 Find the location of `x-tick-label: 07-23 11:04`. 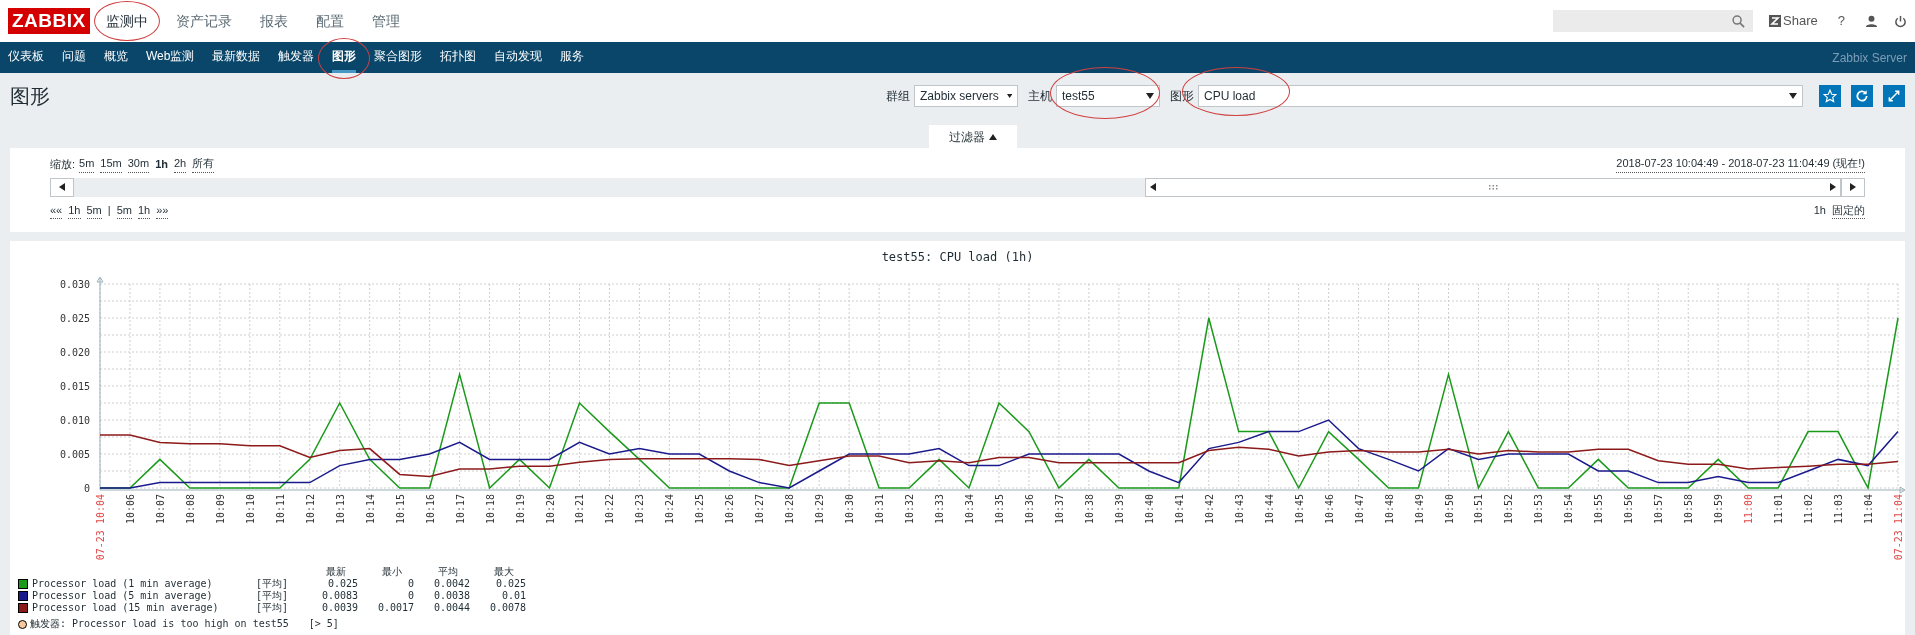

x-tick-label: 07-23 11:04 is located at coordinates (1898, 527).